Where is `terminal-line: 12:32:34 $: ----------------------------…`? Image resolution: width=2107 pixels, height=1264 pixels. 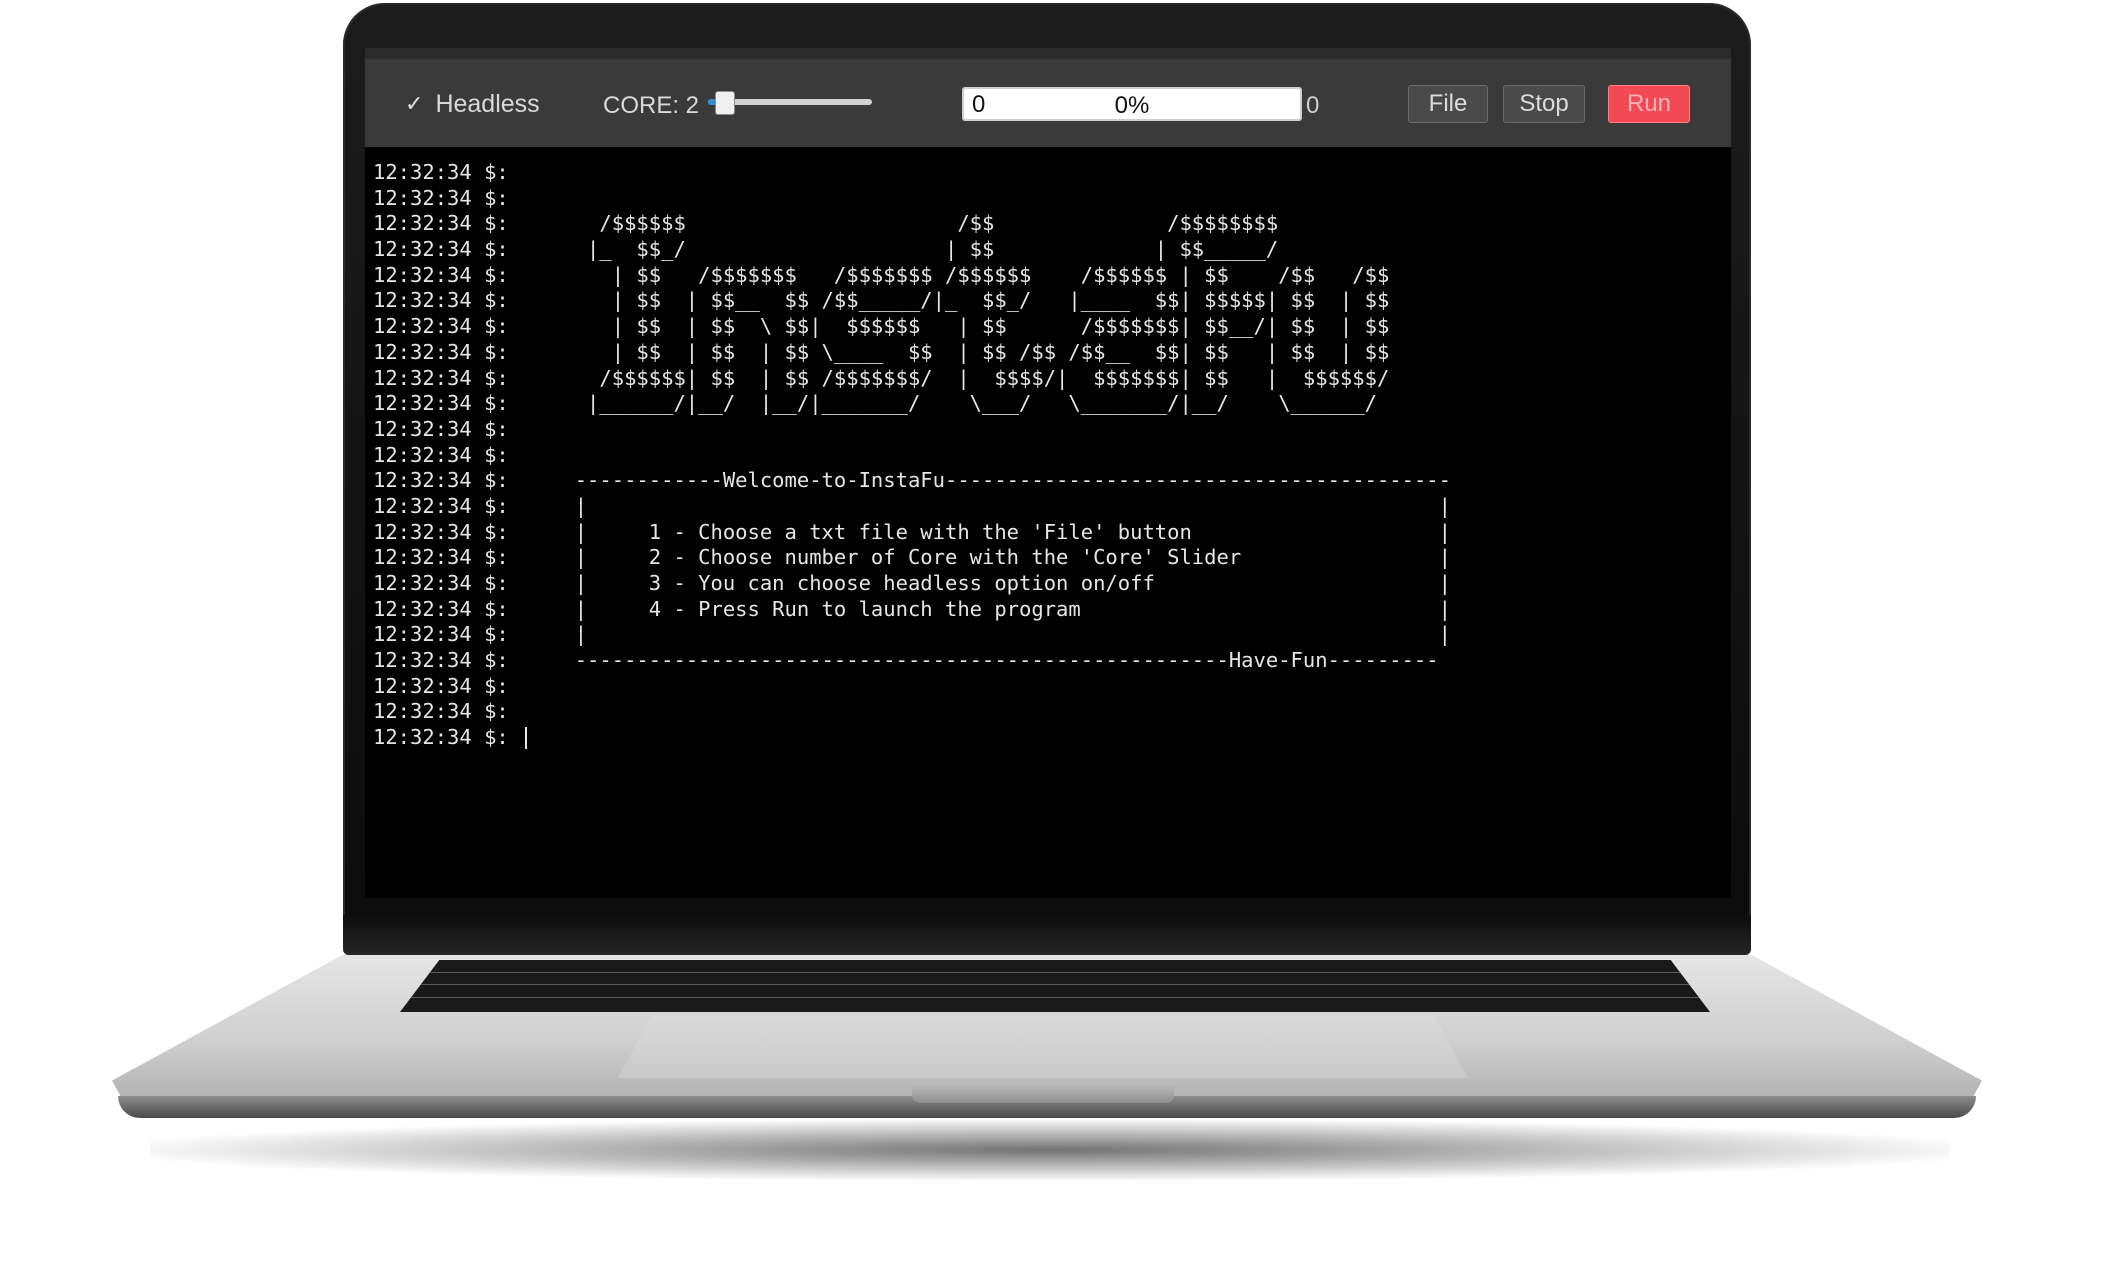
terminal-line: 12:32:34 $: ----------------------------… is located at coordinates (1048, 661).